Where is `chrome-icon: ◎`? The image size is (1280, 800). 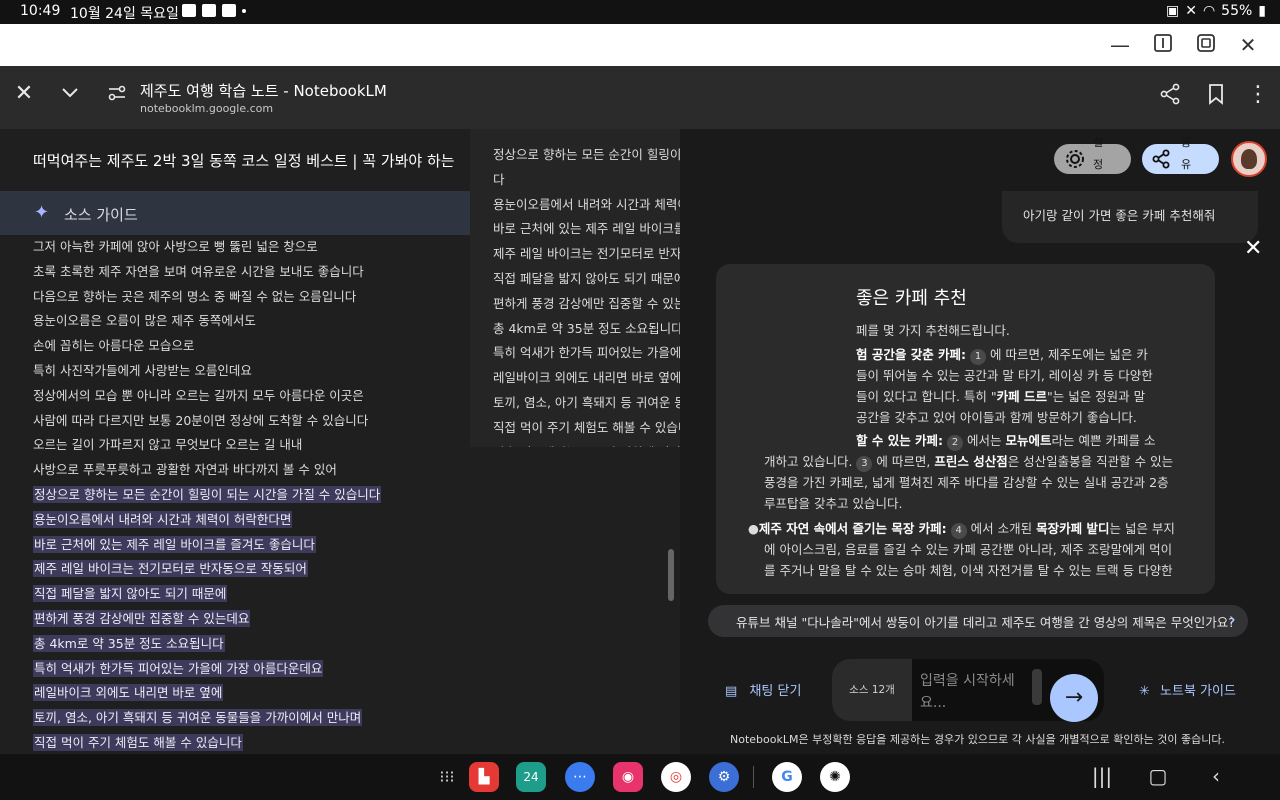
chrome-icon: ◎ is located at coordinates (676, 777).